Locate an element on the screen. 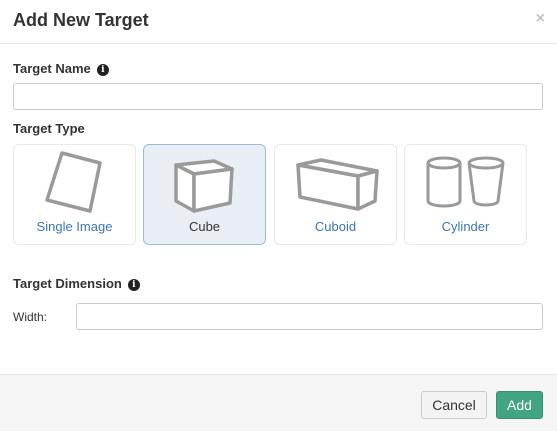 This screenshot has width=557, height=431. cylinder-icon is located at coordinates (465, 182).